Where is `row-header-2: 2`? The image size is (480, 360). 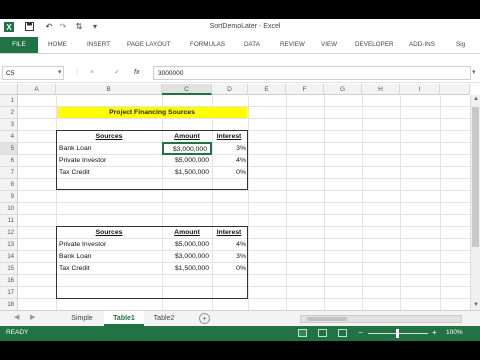
row-header-2: 2 is located at coordinates (9, 113).